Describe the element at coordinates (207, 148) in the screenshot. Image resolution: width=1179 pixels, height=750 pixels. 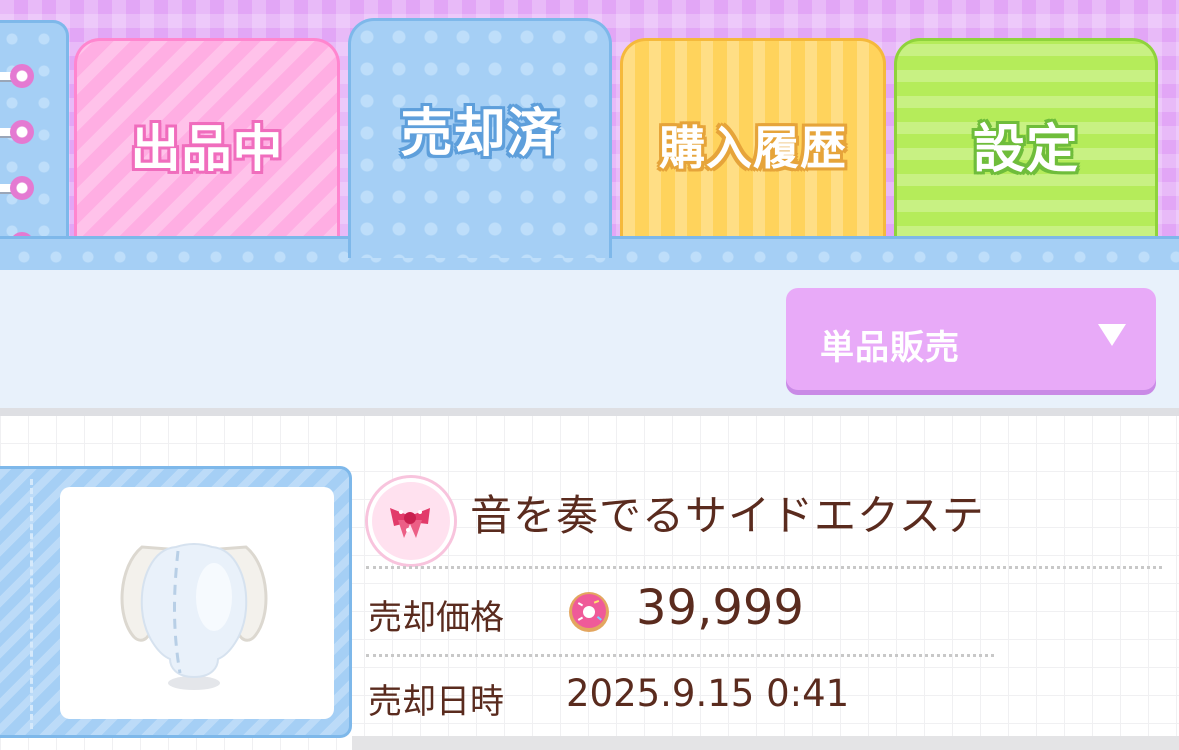
I see `tab-label: 出品中` at that location.